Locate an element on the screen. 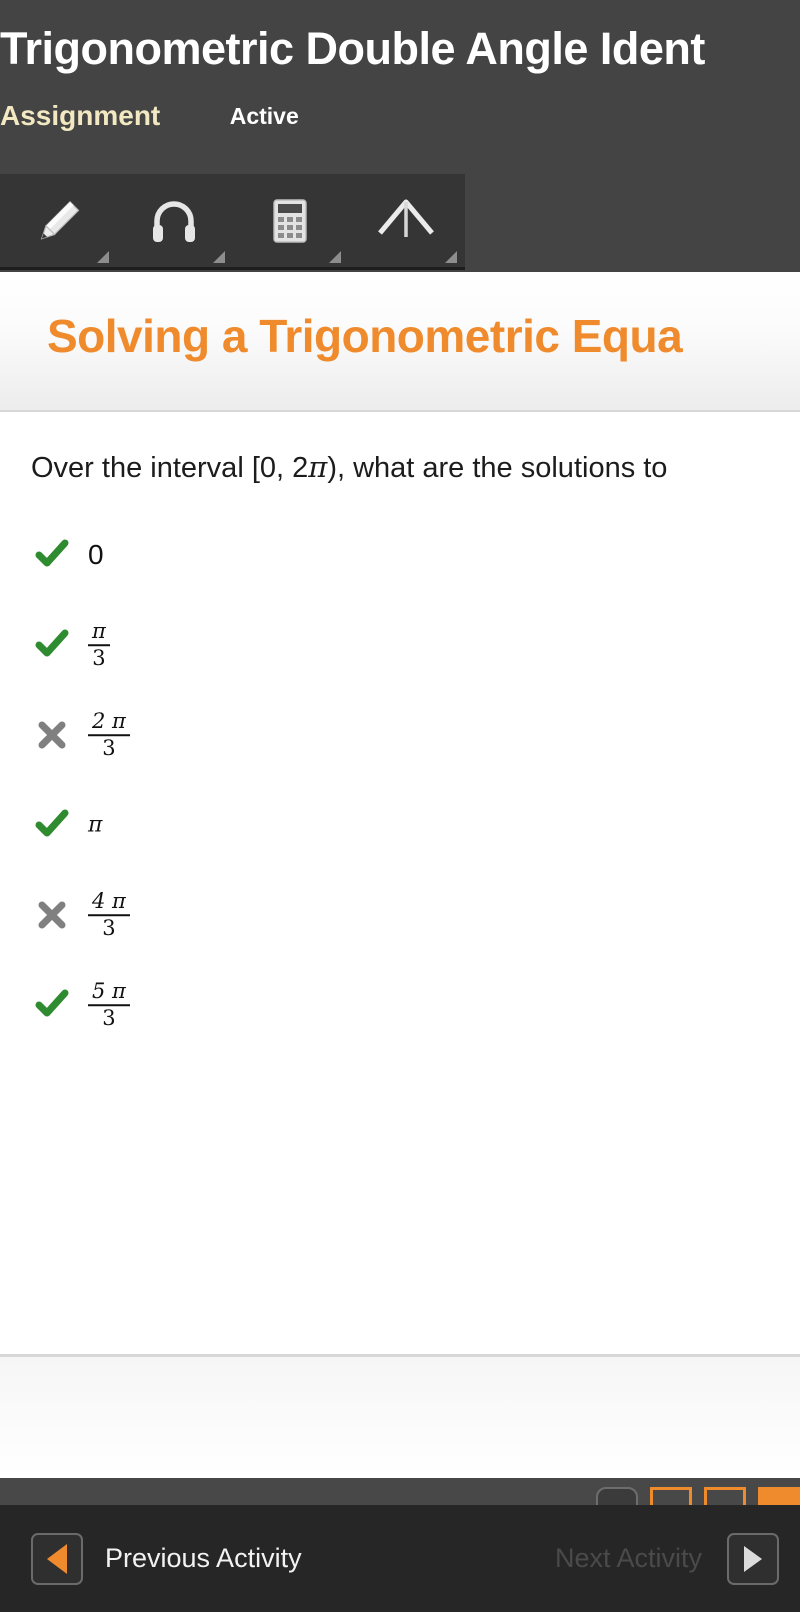 This screenshot has height=1612, width=800. chevron-left-icon is located at coordinates (57, 1558).